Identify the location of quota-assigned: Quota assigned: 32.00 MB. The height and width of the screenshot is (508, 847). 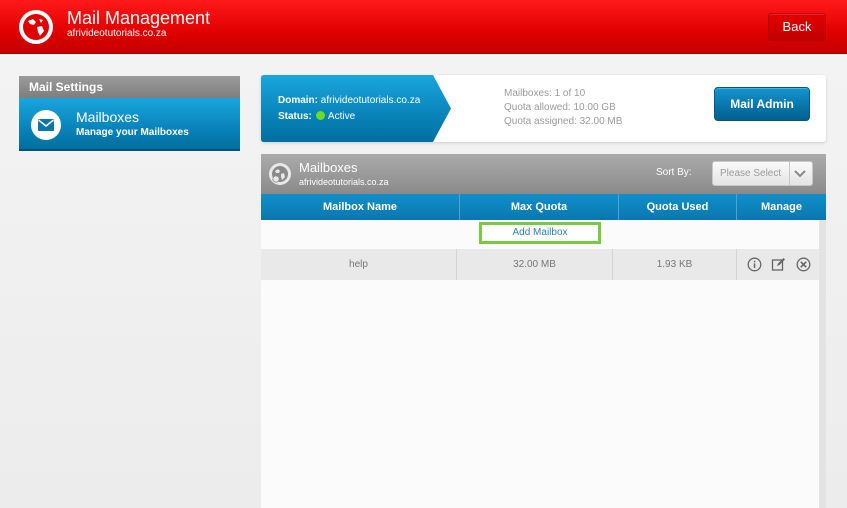
(563, 121).